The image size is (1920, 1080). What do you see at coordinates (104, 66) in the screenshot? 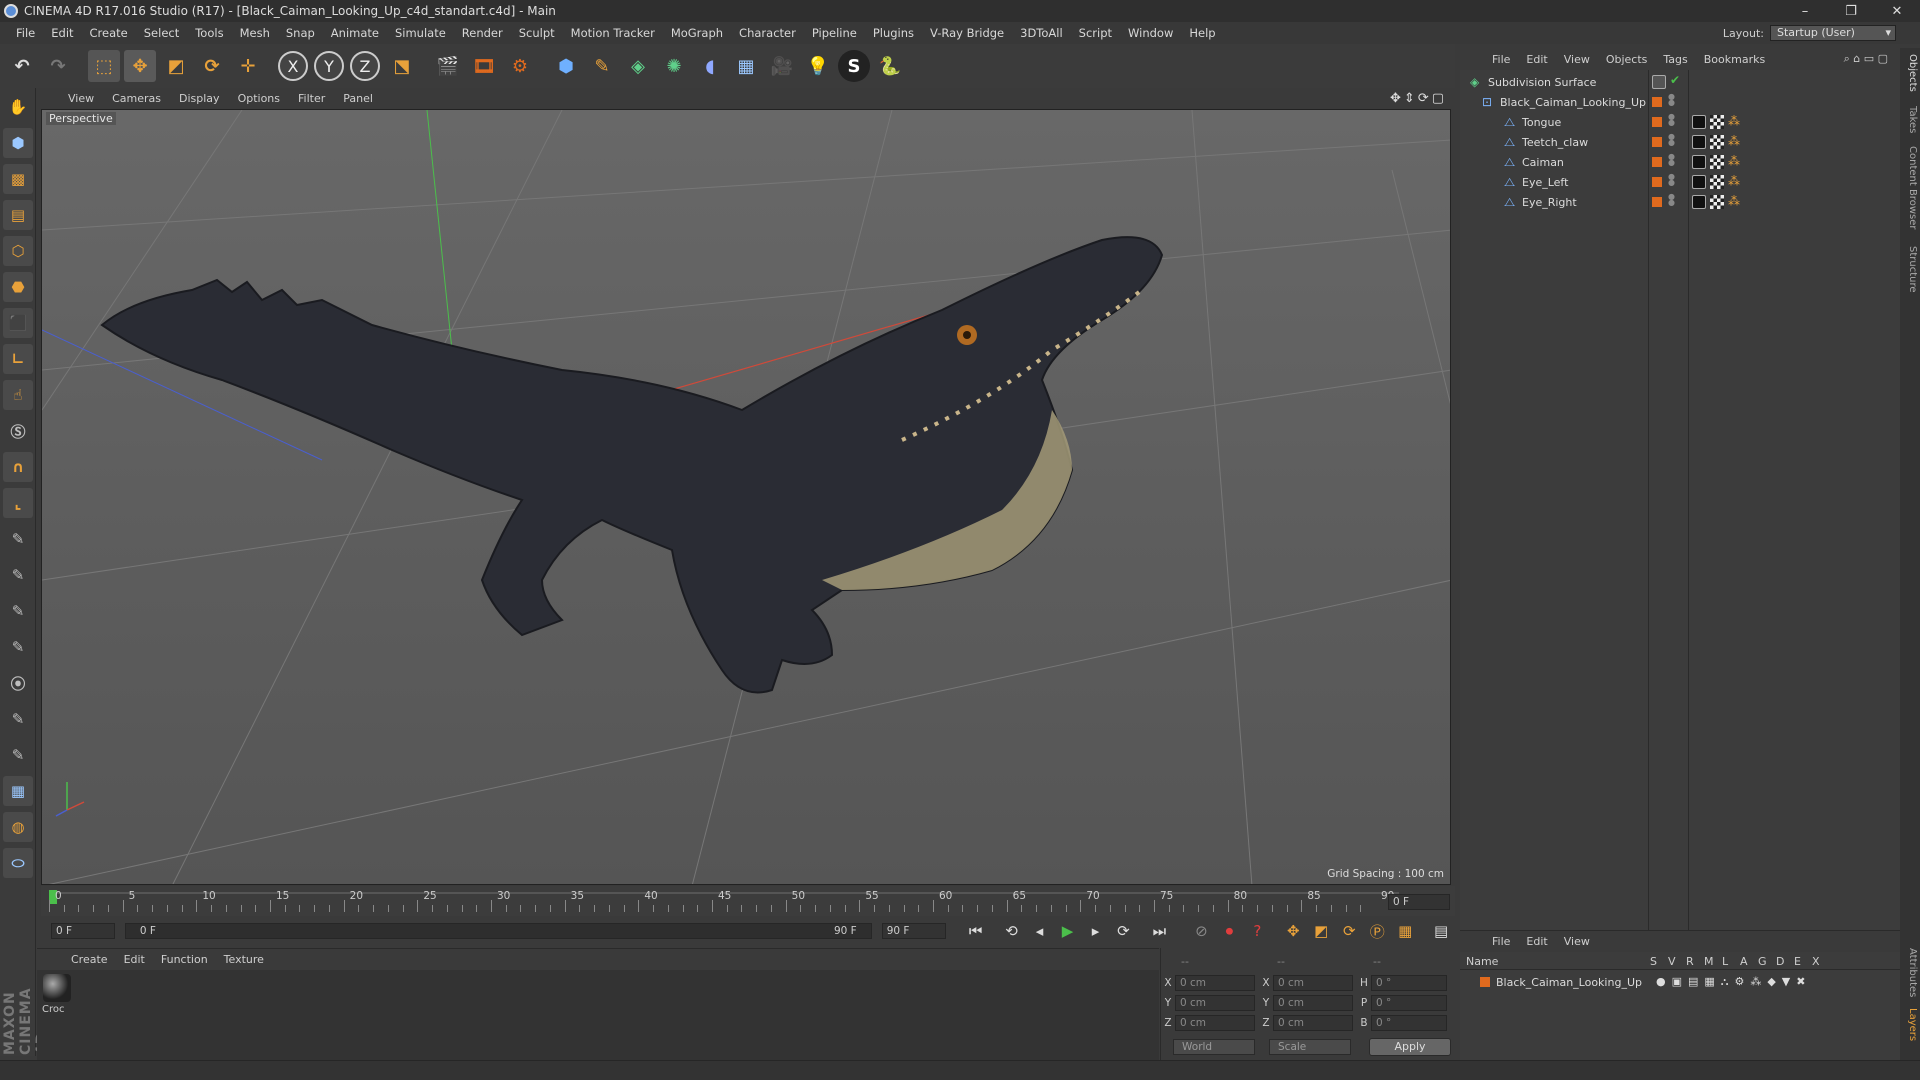
I see `live-selection-icon: ⬚` at bounding box center [104, 66].